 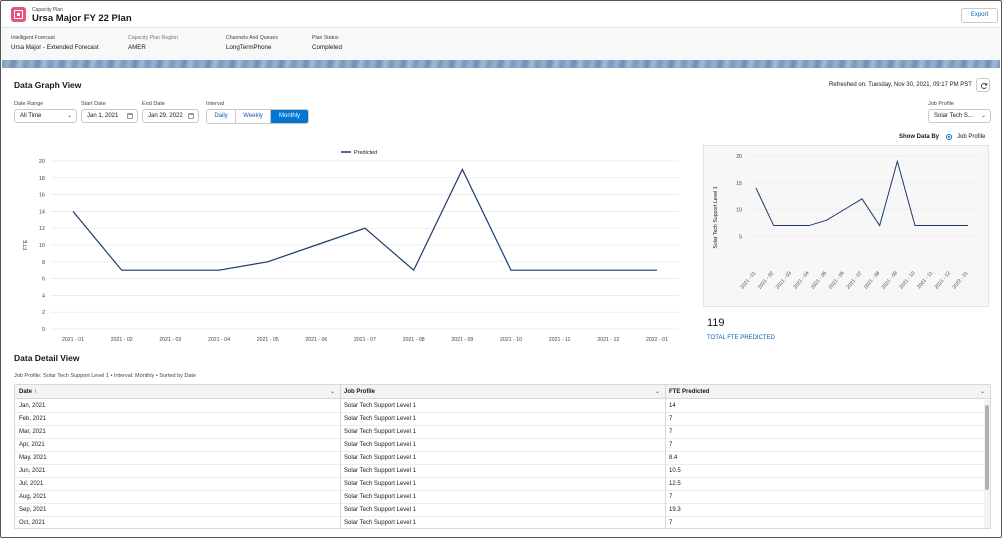 I want to click on page-title: Ursa Major FY 22 Plan, so click(x=82, y=18).